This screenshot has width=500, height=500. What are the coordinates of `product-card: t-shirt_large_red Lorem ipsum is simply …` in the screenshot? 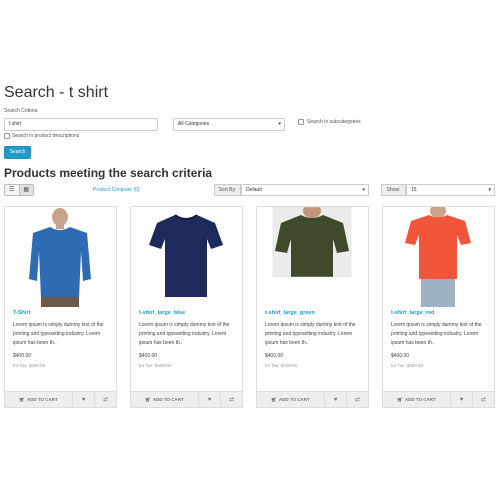 It's located at (438, 307).